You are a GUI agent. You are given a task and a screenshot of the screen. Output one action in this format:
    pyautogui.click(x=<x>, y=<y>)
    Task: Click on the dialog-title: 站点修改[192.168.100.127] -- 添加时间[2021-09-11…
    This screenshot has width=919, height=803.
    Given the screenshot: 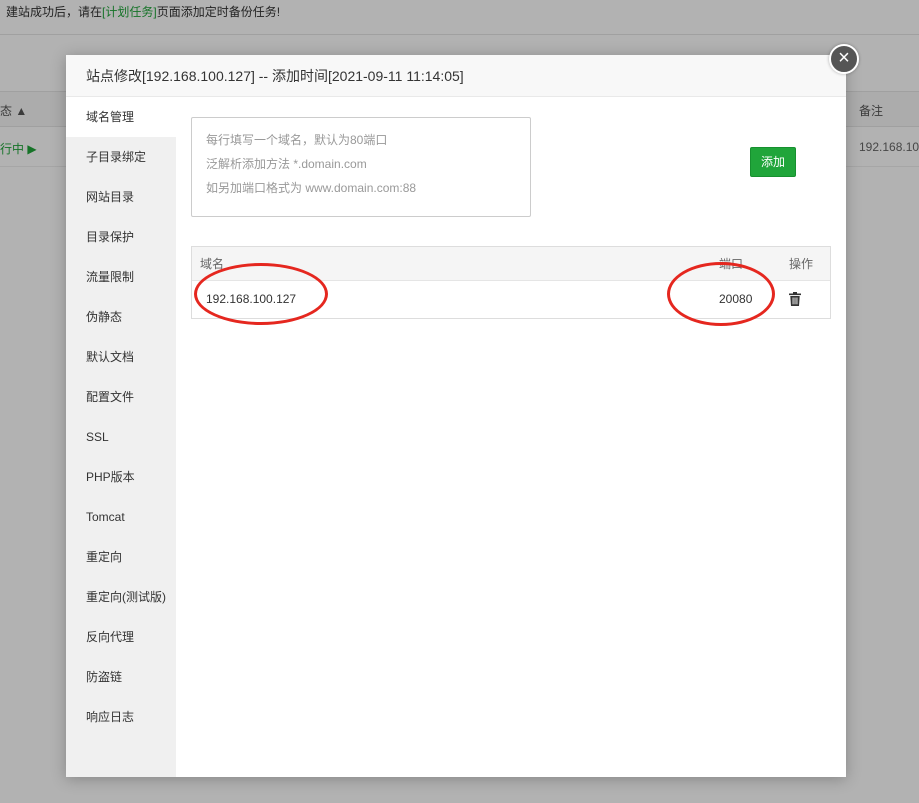 What is the action you would take?
    pyautogui.click(x=456, y=76)
    